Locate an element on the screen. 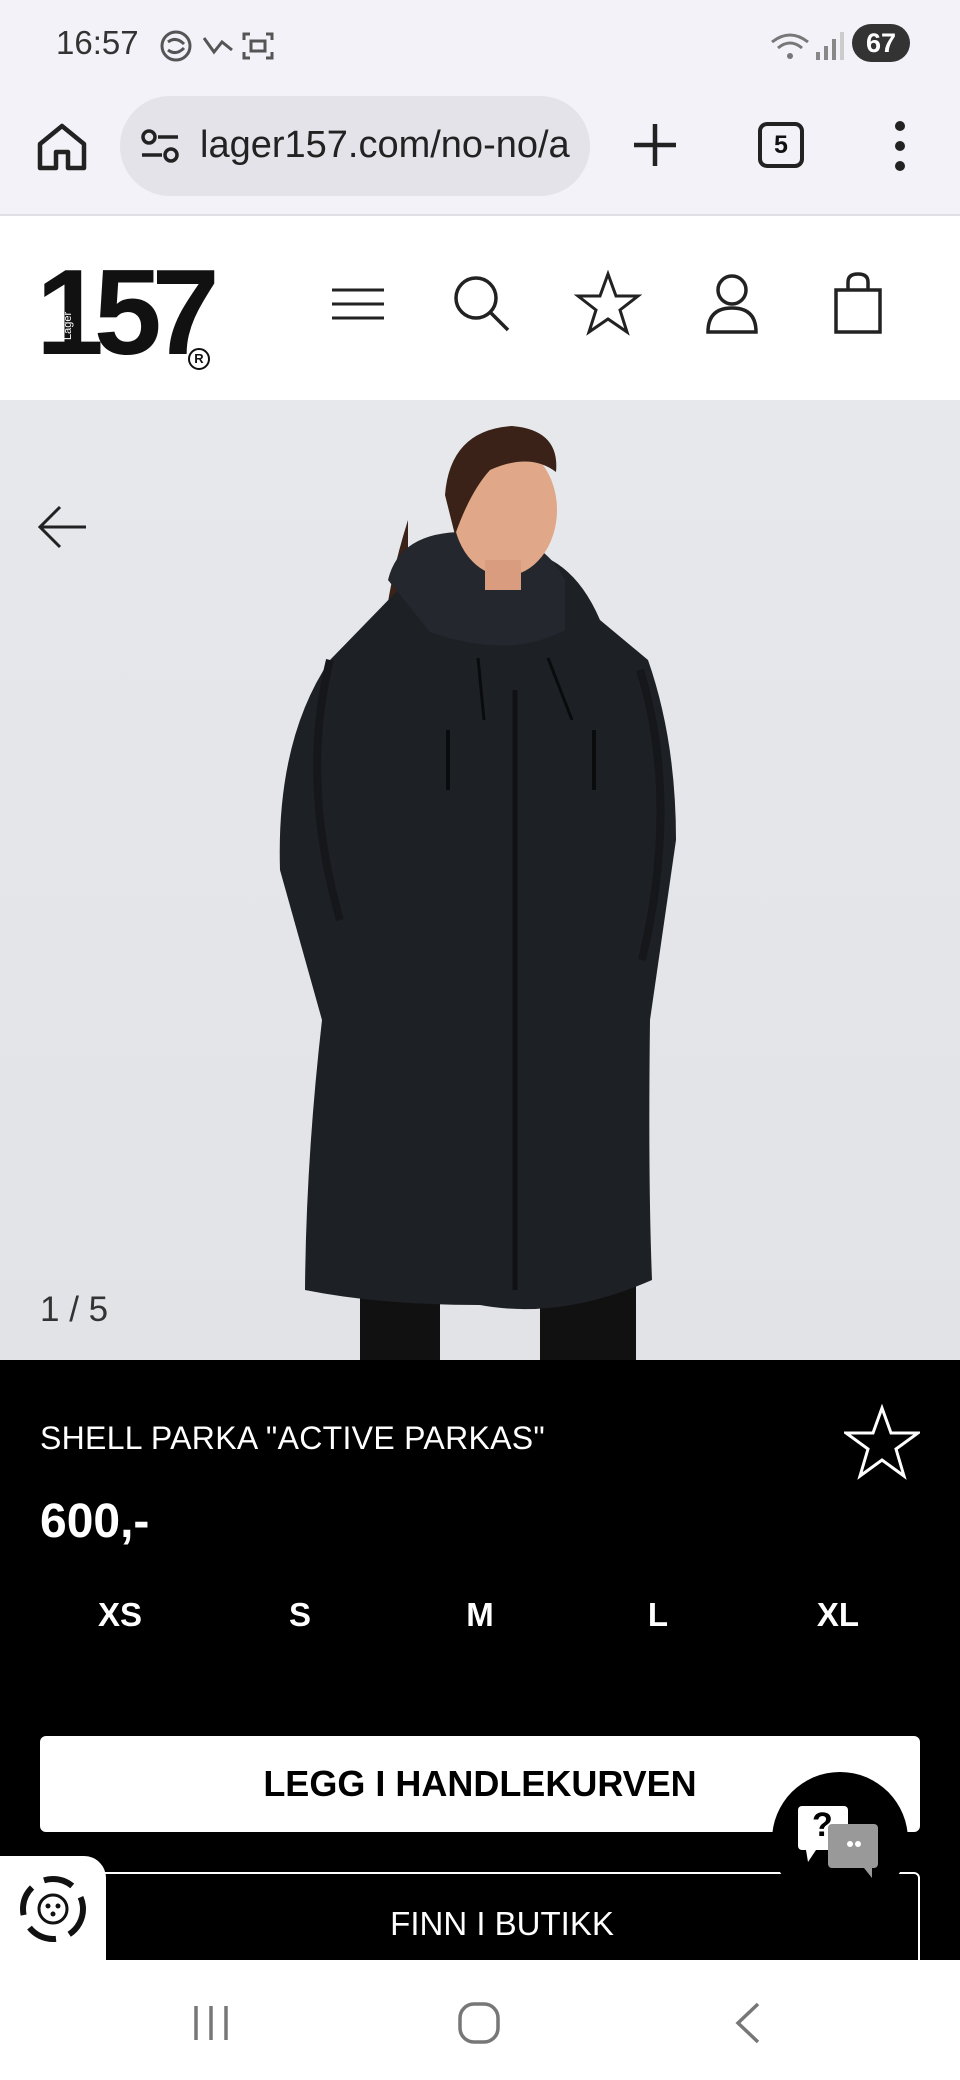 Image resolution: width=960 pixels, height=2080 pixels. home-icon is located at coordinates (62, 146).